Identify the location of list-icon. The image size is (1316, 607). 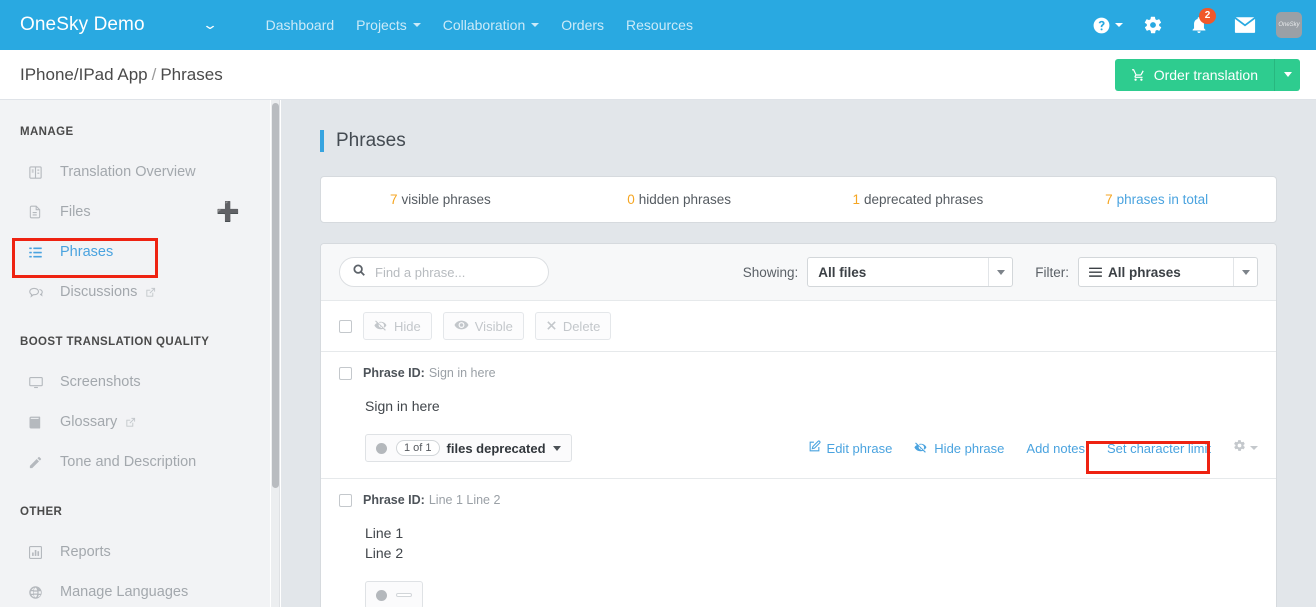
(39, 252).